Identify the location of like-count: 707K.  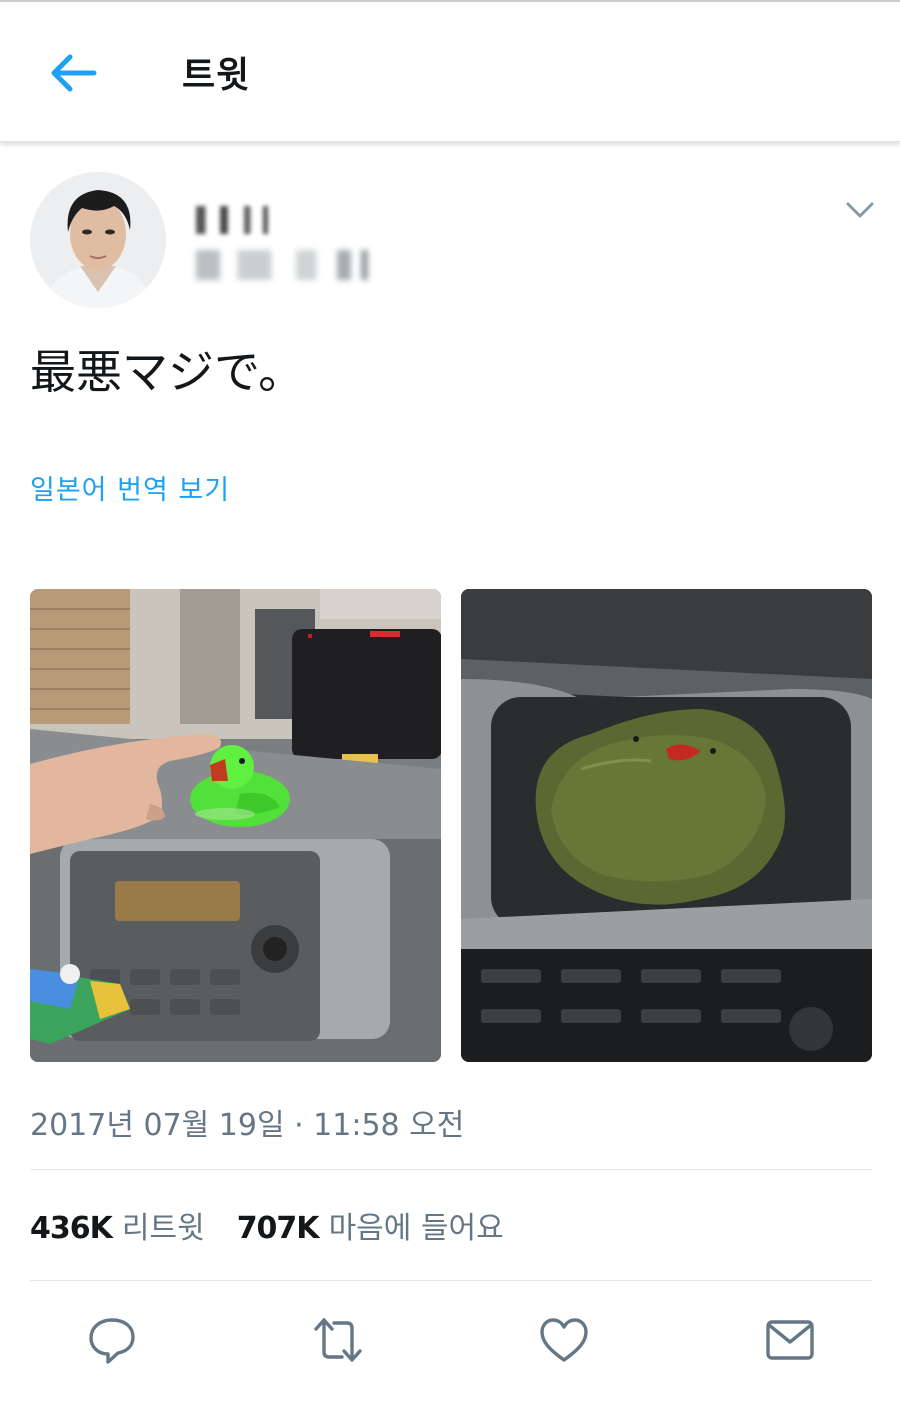
(278, 1228).